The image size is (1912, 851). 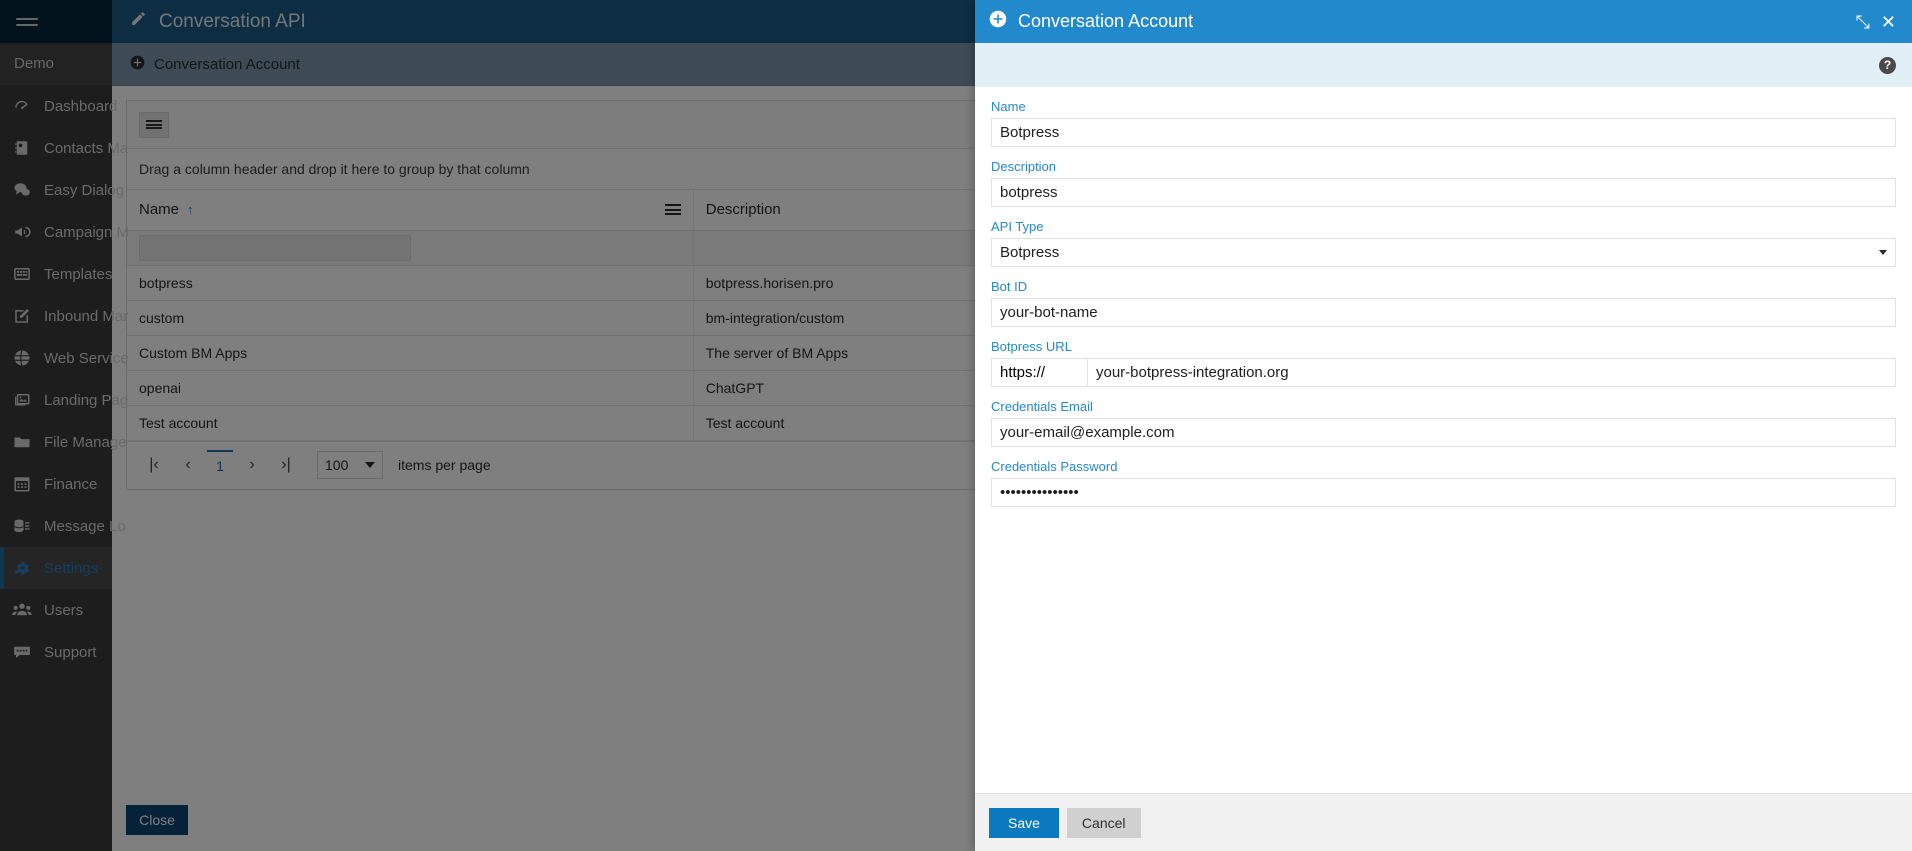 I want to click on url-row: https://, so click(x=1443, y=372).